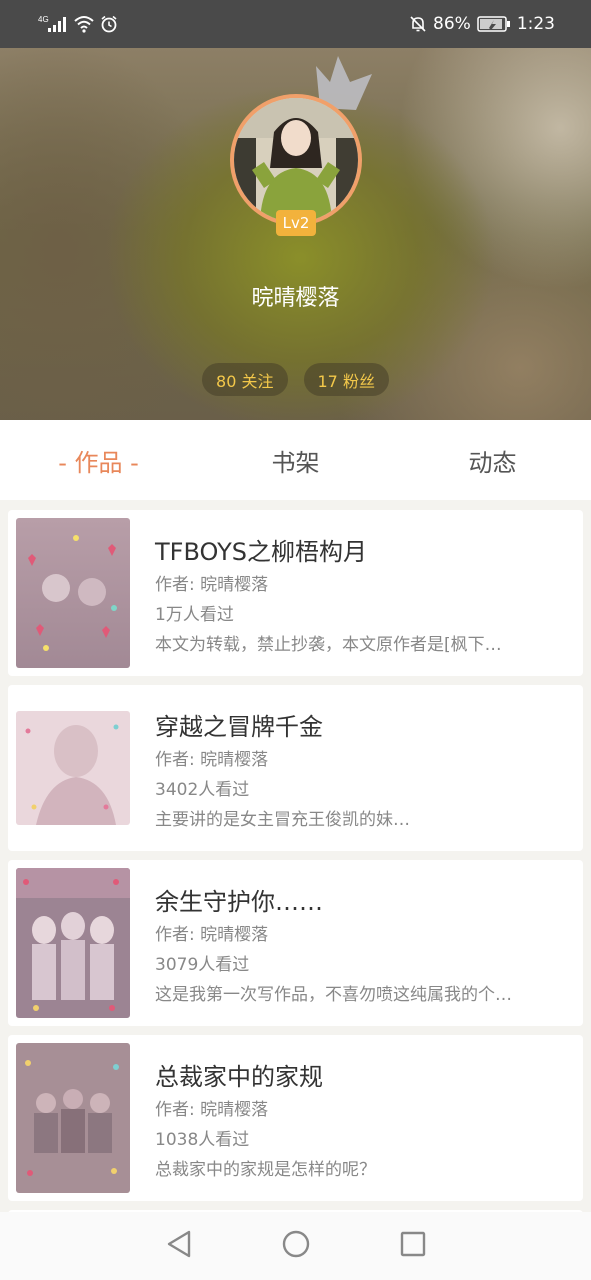 Image resolution: width=591 pixels, height=1280 pixels. Describe the element at coordinates (98, 460) in the screenshot. I see `tab-works: - 作品 -` at that location.